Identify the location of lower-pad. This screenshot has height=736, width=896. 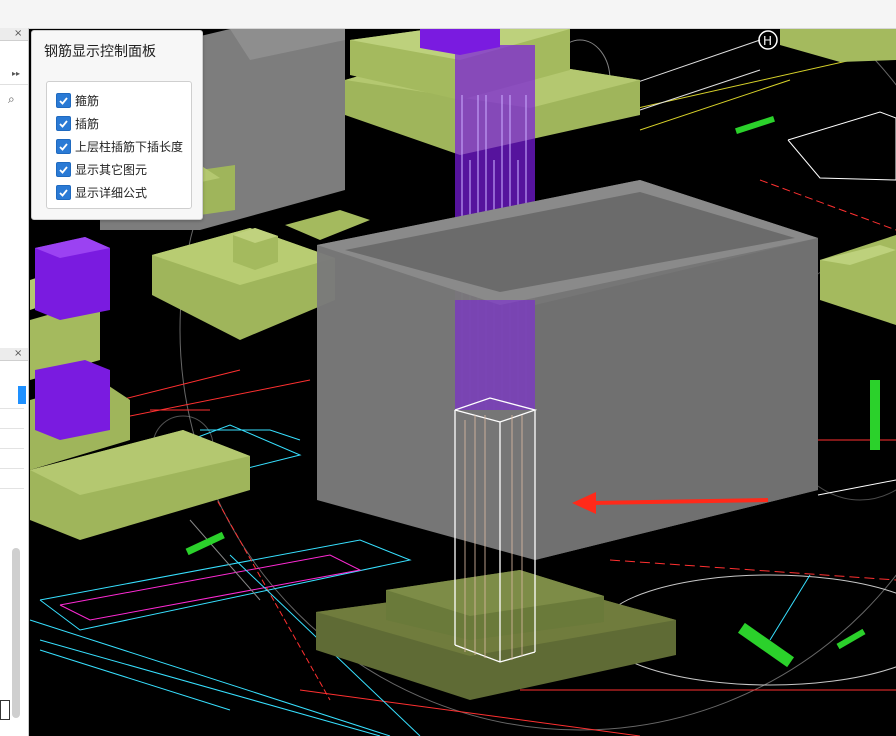
(496, 635).